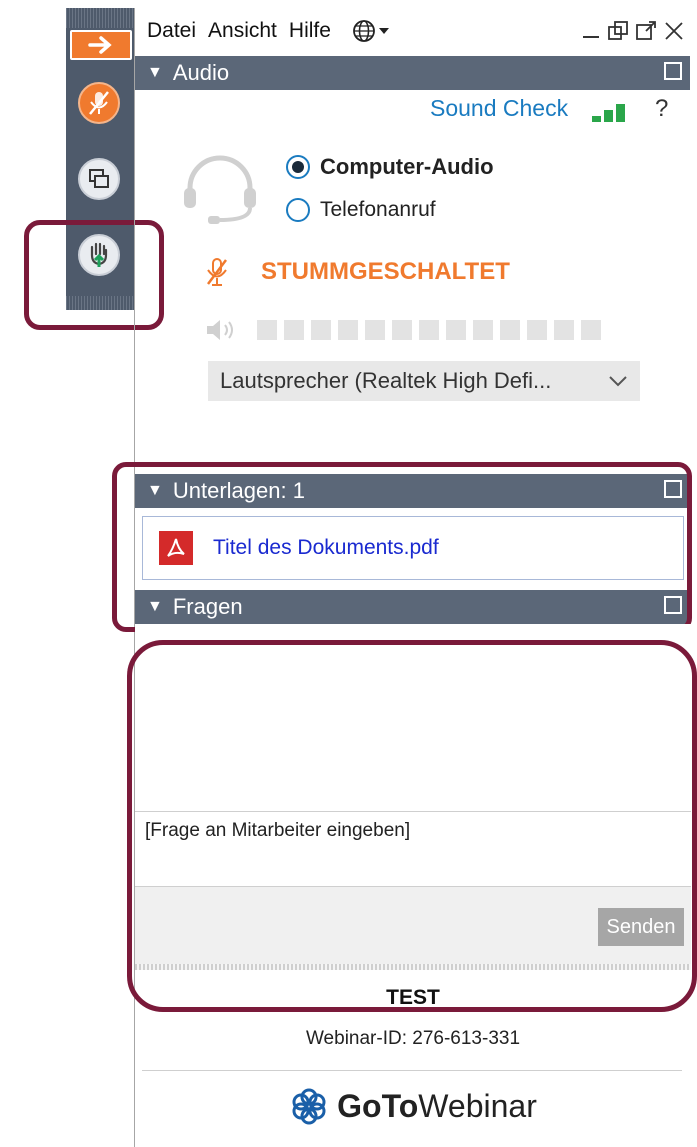 This screenshot has height=1147, width=697. Describe the element at coordinates (674, 31) in the screenshot. I see `close-icon` at that location.